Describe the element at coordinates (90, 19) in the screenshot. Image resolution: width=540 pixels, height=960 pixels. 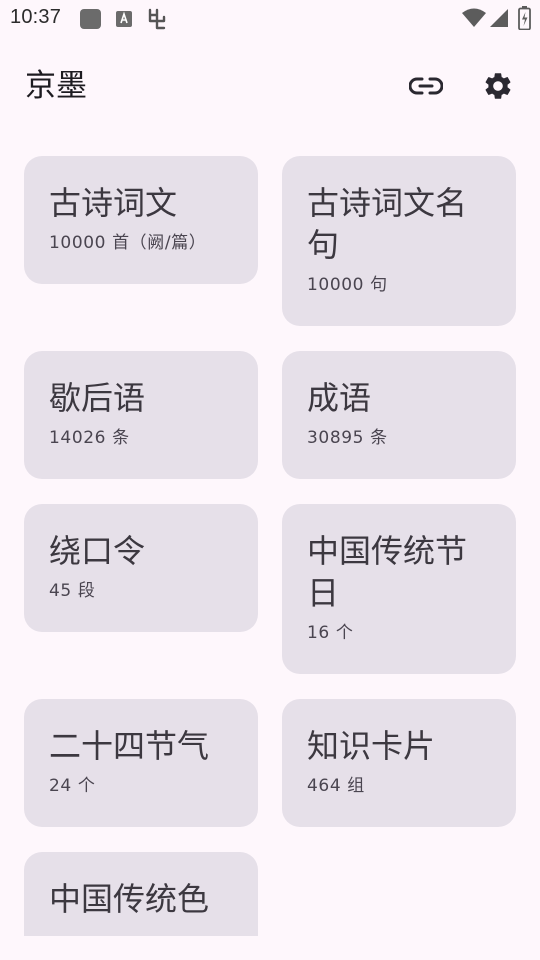
I see `app-notification-icon` at that location.